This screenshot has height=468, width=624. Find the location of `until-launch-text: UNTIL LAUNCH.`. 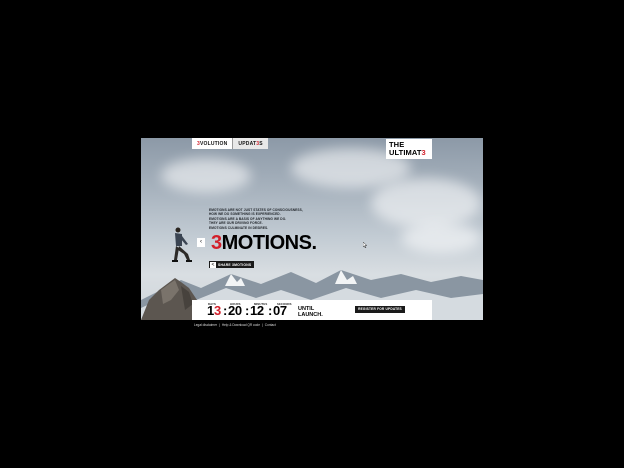

until-launch-text: UNTIL LAUNCH. is located at coordinates (310, 312).